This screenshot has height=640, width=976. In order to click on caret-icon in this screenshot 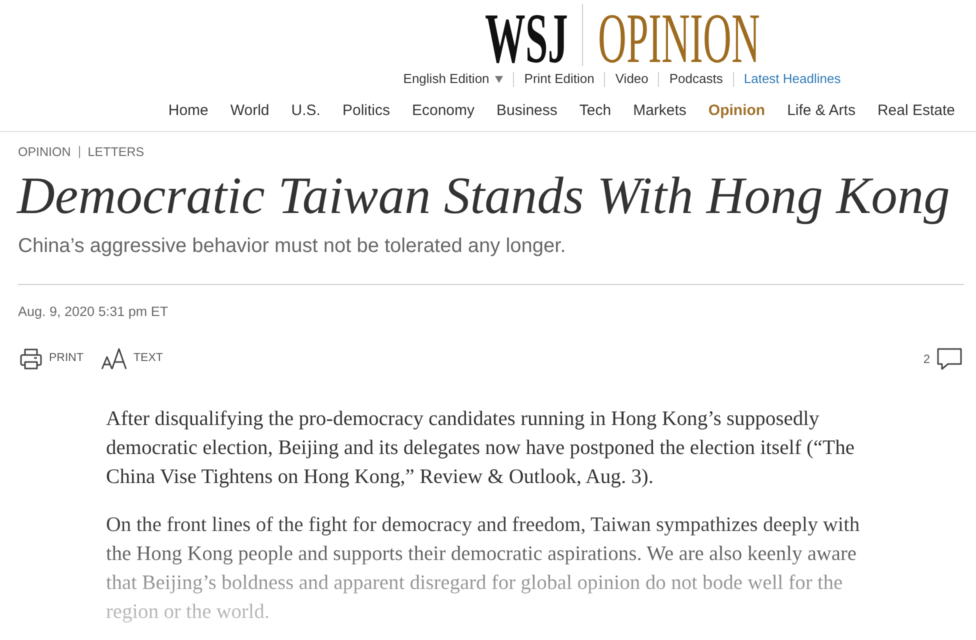, I will do `click(499, 79)`.